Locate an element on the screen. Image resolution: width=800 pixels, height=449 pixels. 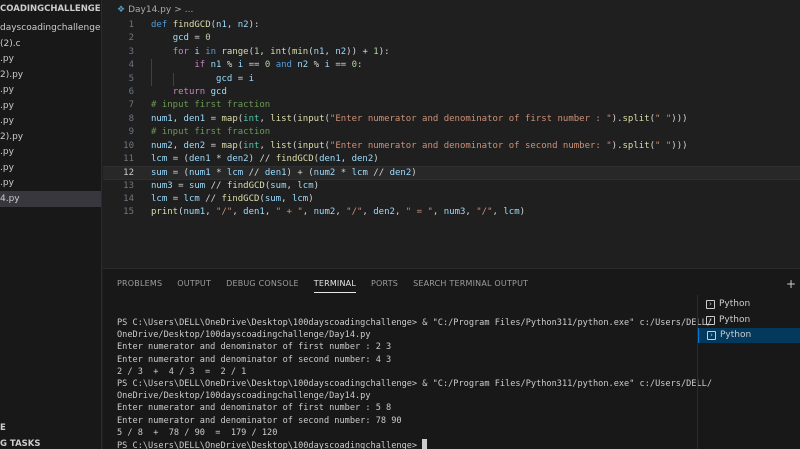
tab-search-terminal-output: SEARCH TERMINAL OUTPUT is located at coordinates (470, 286).